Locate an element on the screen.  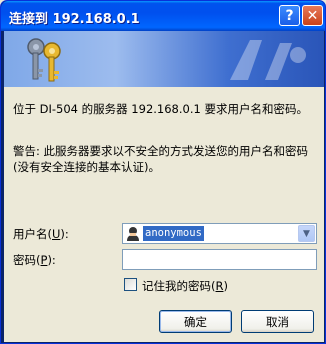
username-combobox: anonymous ▼ is located at coordinates (219, 233).